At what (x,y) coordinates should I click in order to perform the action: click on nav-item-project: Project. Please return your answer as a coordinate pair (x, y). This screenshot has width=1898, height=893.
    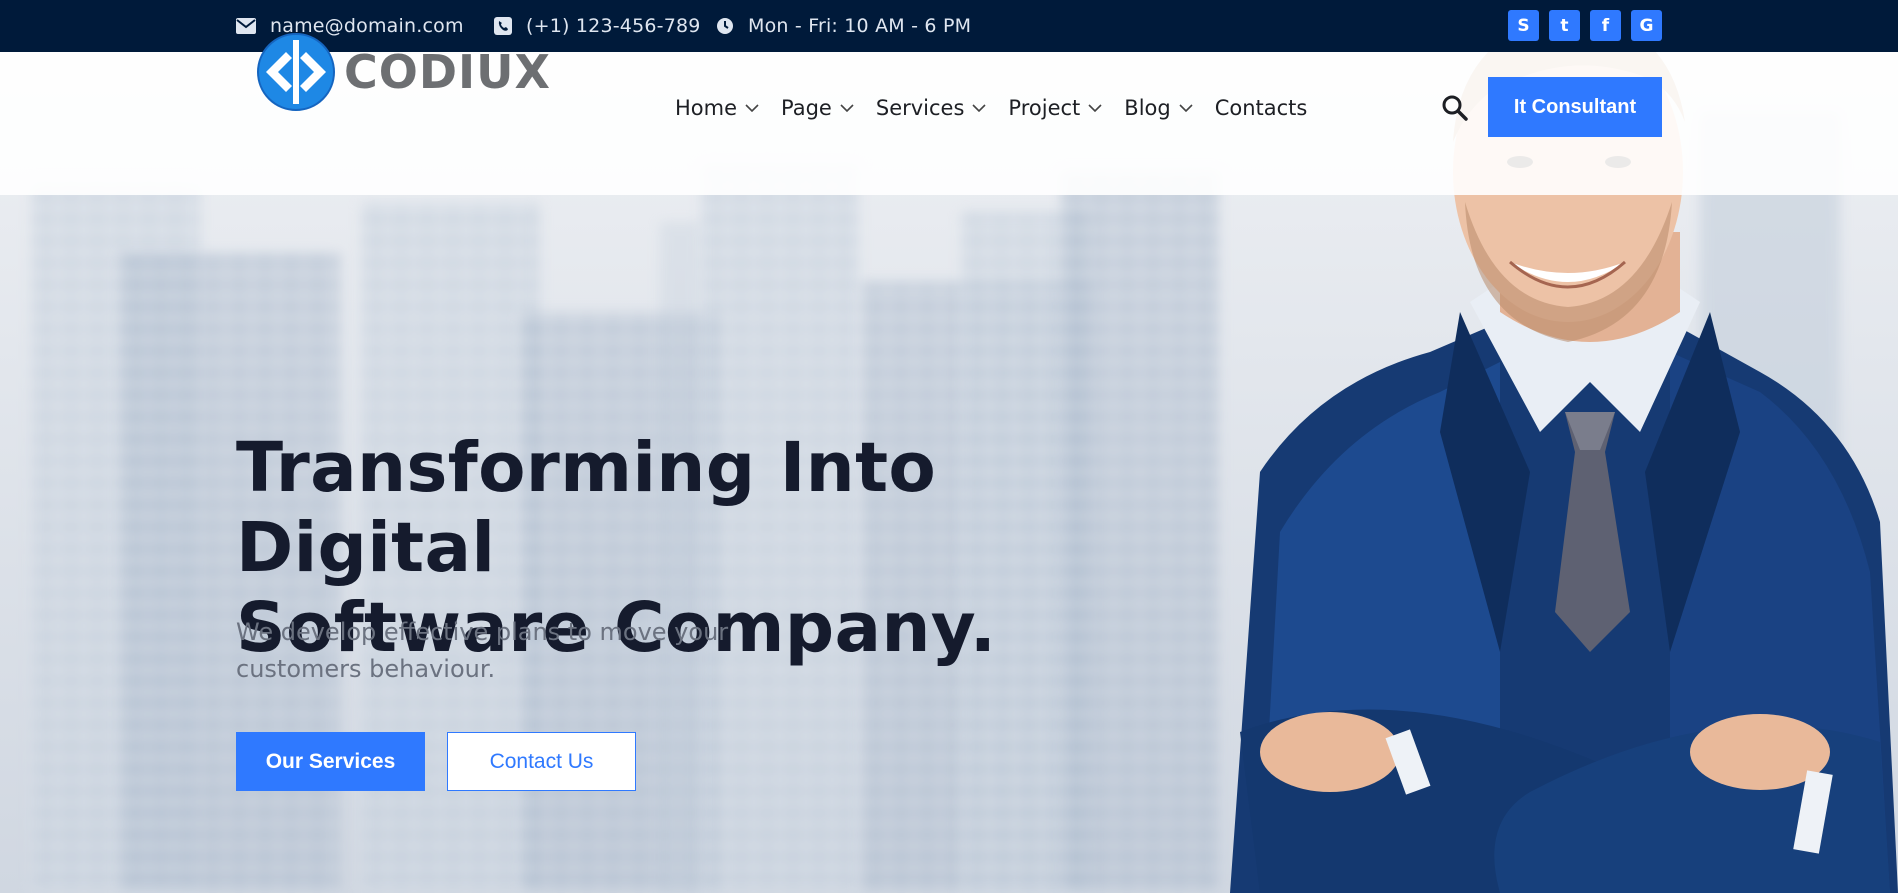
    Looking at the image, I should click on (1055, 108).